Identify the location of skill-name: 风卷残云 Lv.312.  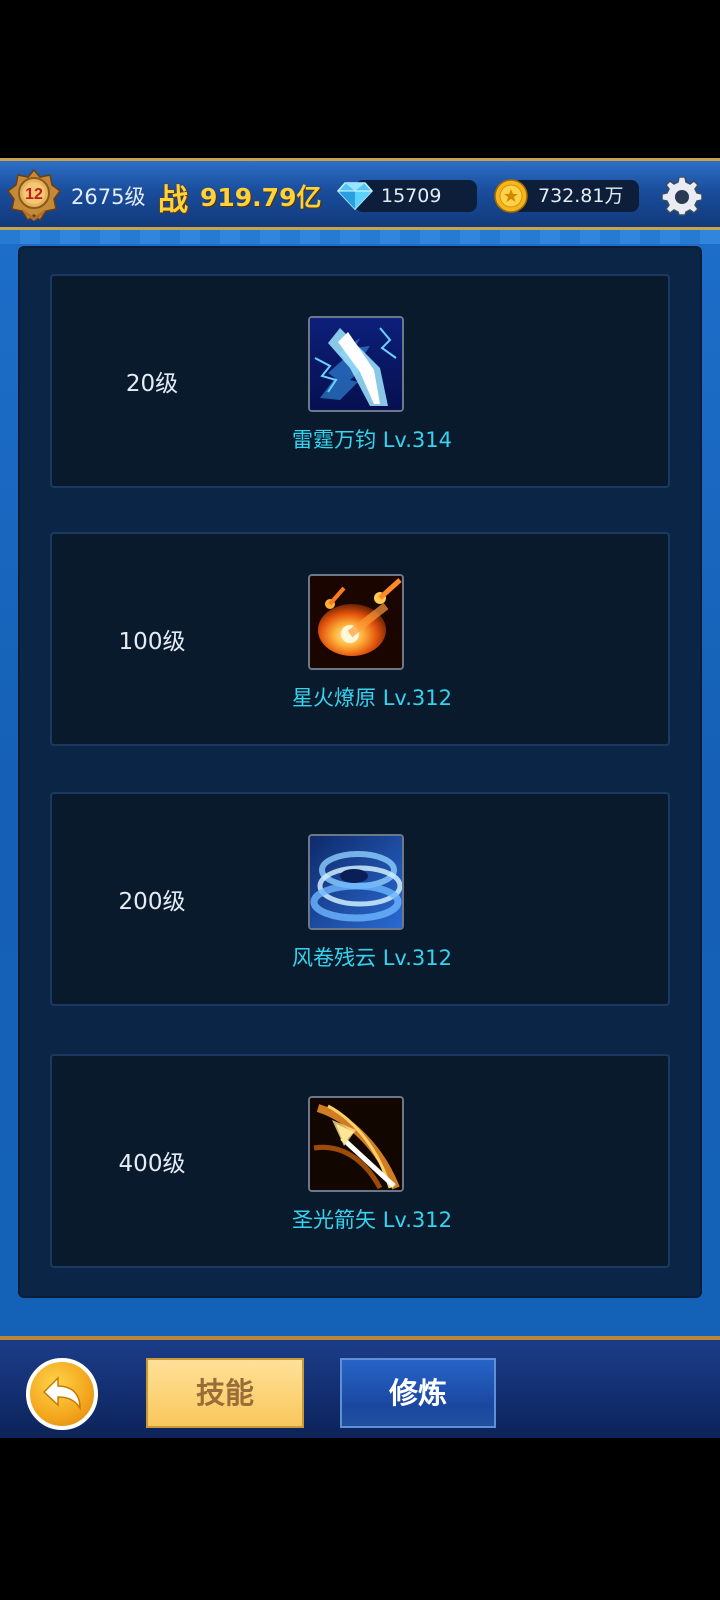
(372, 958).